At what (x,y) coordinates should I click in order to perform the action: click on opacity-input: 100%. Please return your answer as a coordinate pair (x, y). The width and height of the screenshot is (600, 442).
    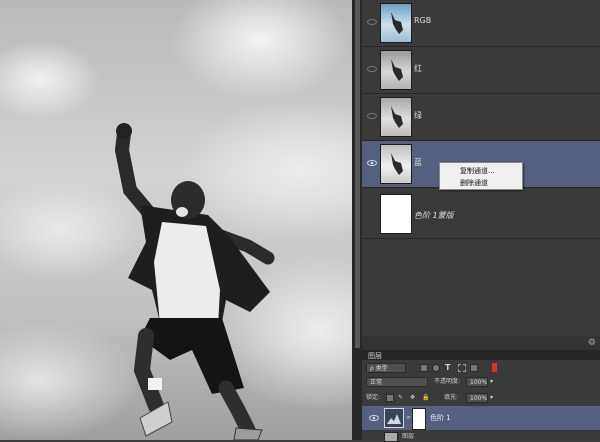
    Looking at the image, I should click on (477, 382).